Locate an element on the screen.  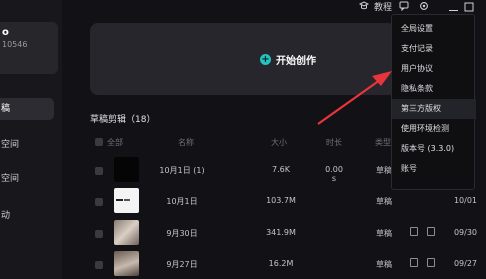
draft-duration: 0.00 s is located at coordinates (334, 174).